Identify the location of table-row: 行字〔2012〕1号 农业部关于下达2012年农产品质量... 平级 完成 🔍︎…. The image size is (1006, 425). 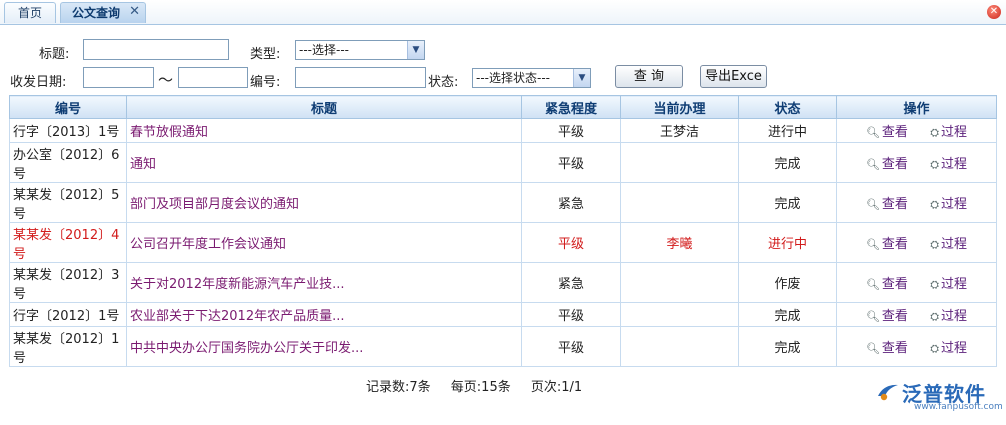
(503, 314).